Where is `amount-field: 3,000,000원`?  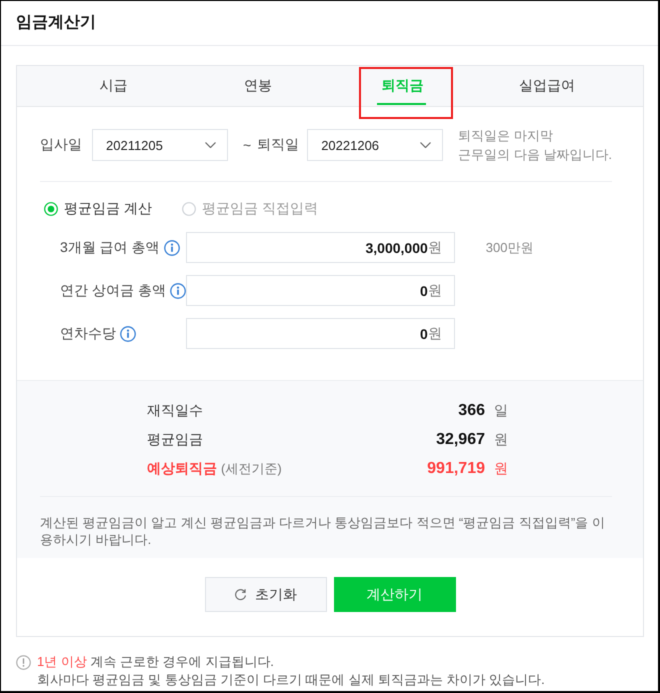
amount-field: 3,000,000원 is located at coordinates (320, 247).